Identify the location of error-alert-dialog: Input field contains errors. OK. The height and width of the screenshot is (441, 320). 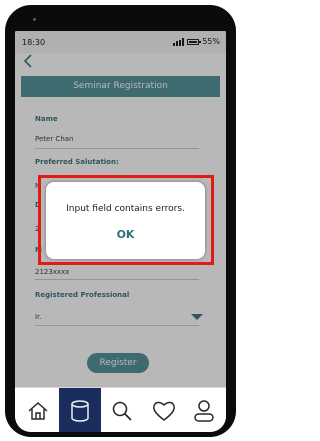
(125, 220).